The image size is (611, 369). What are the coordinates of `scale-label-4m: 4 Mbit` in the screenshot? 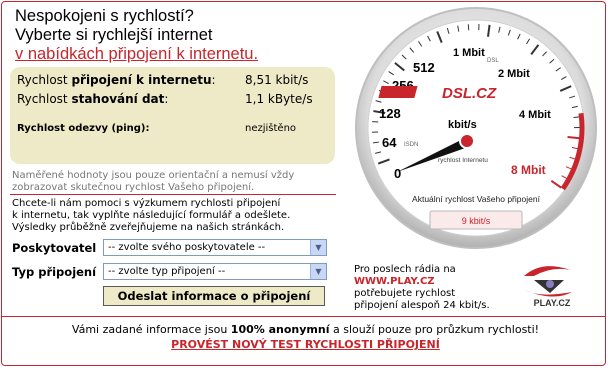 It's located at (535, 115).